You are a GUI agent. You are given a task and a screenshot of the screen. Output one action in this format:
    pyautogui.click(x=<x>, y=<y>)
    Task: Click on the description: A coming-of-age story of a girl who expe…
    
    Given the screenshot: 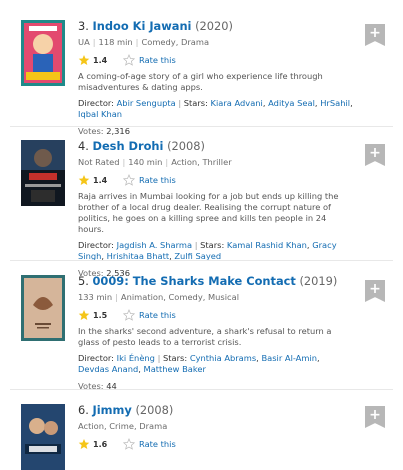 What is the action you would take?
    pyautogui.click(x=200, y=81)
    